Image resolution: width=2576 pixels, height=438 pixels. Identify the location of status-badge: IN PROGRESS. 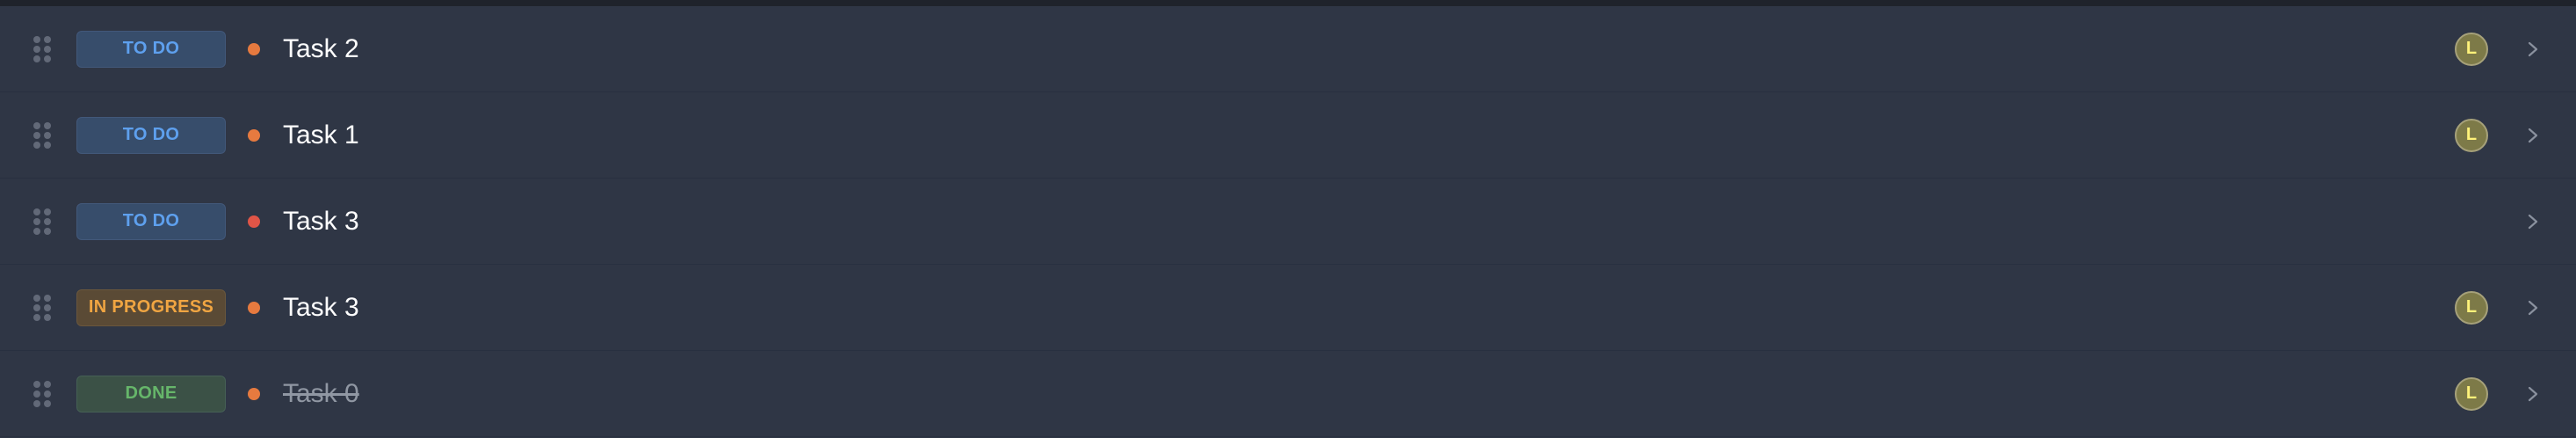
(151, 307).